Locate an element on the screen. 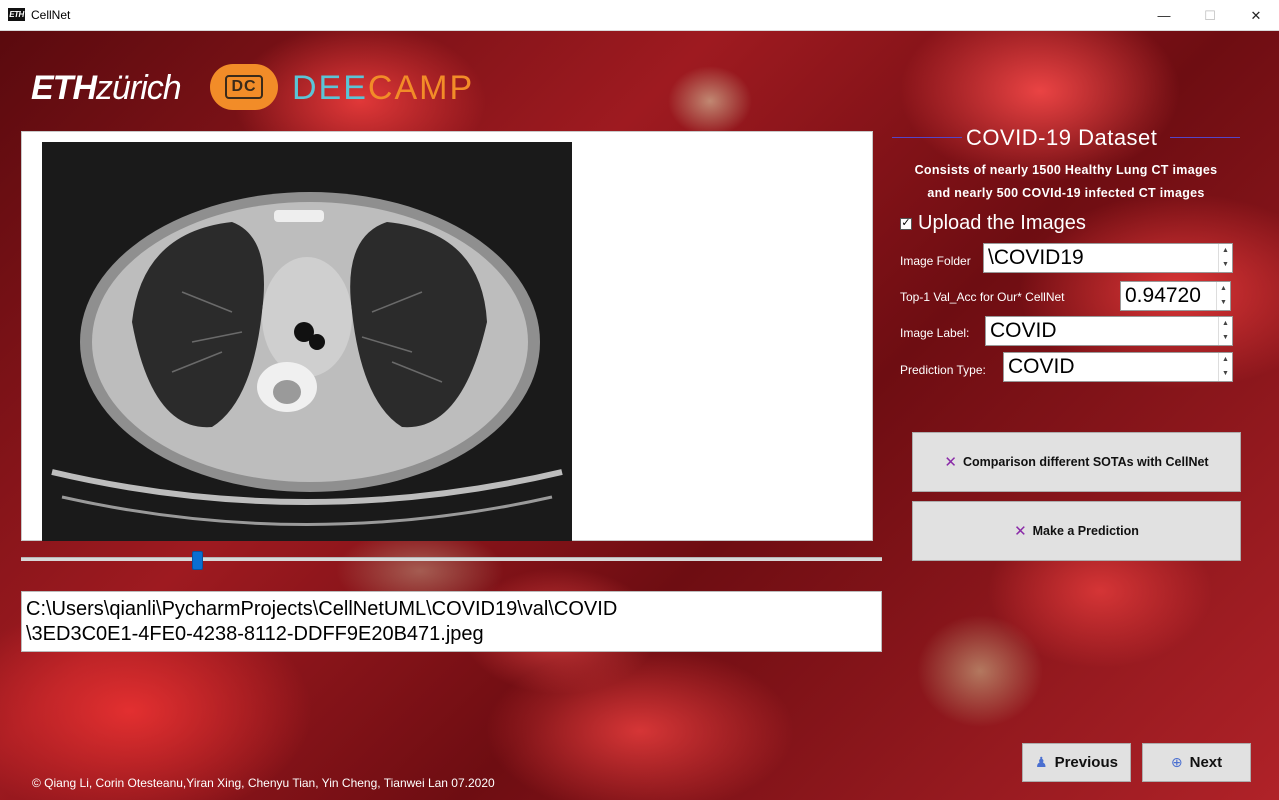 The height and width of the screenshot is (800, 1279). window-title: CellNet is located at coordinates (51, 15).